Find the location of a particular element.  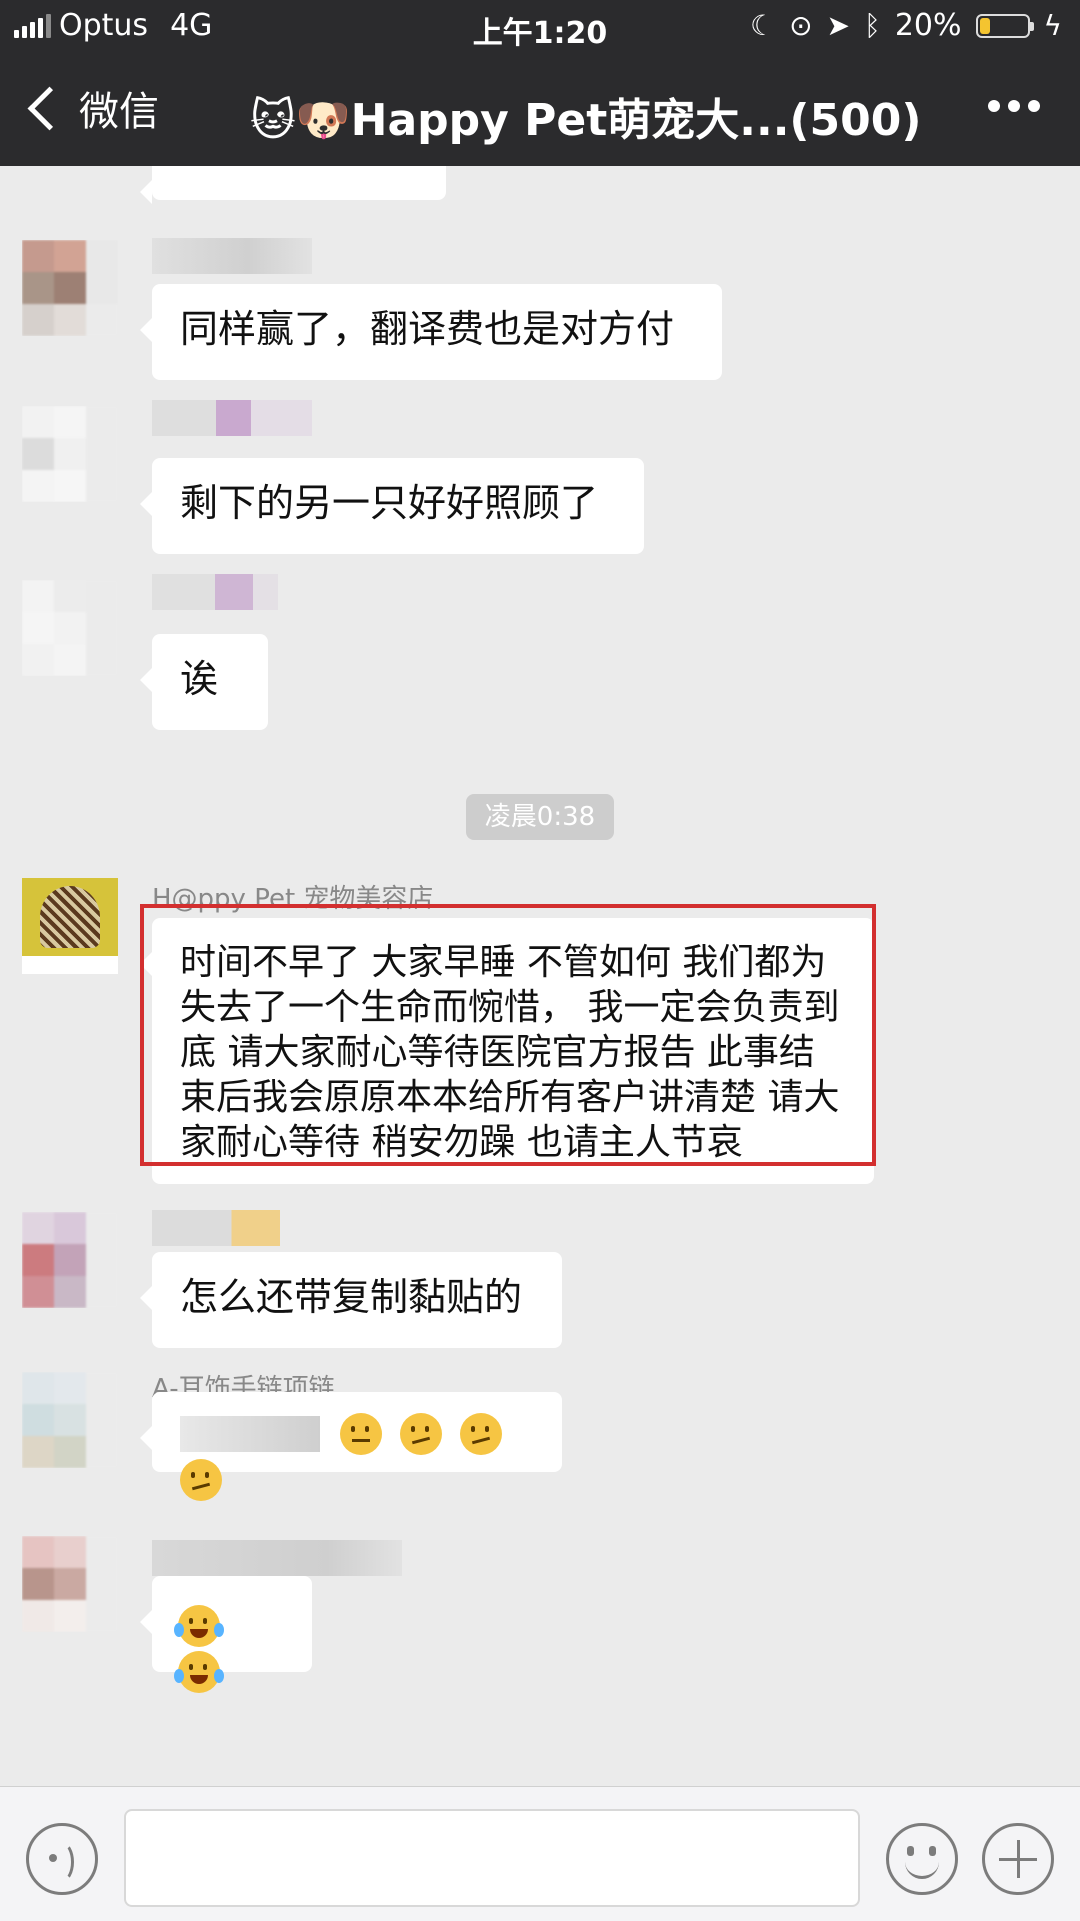

battery-icon is located at coordinates (1004, 25).